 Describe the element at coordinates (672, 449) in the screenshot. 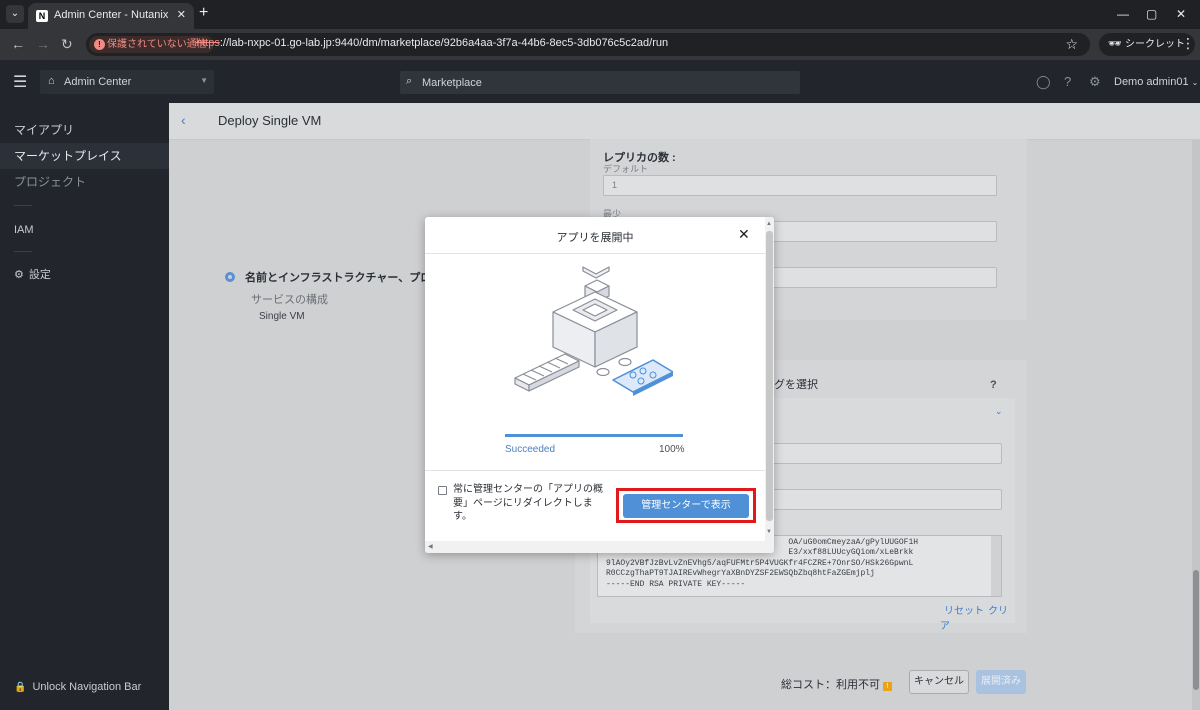

I see `progress-percent: 100%` at that location.